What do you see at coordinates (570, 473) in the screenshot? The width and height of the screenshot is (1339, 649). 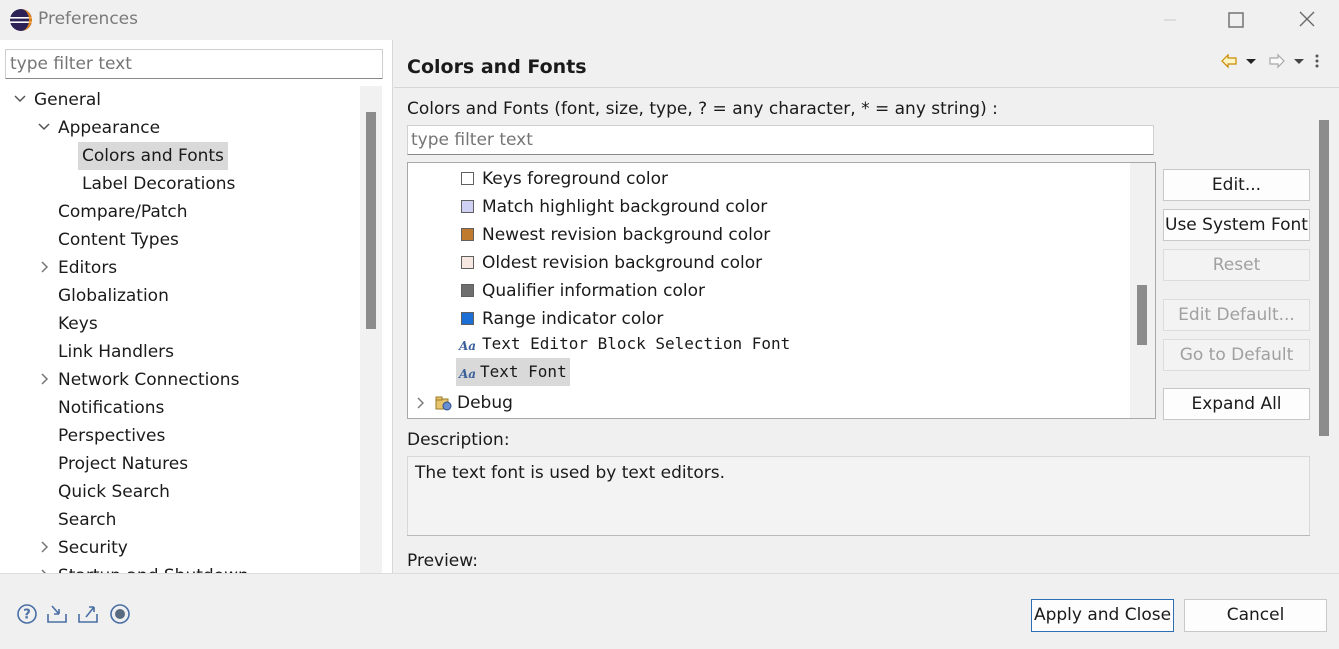 I see `description-text: The text font is used by text editors.` at bounding box center [570, 473].